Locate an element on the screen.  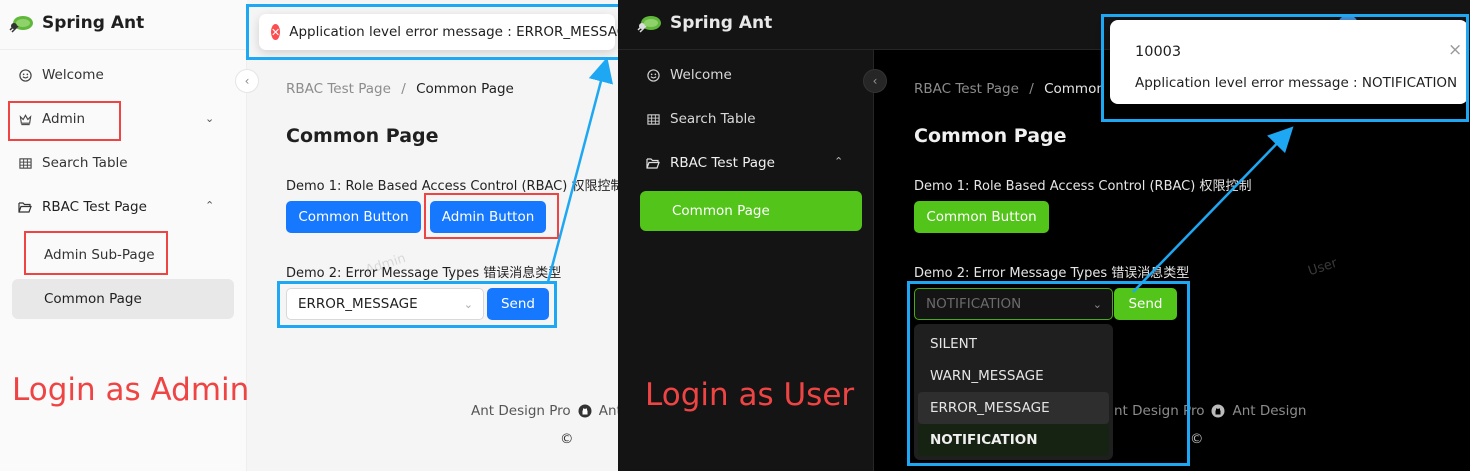
annotation-arrow-user is located at coordinates (1213, 209).